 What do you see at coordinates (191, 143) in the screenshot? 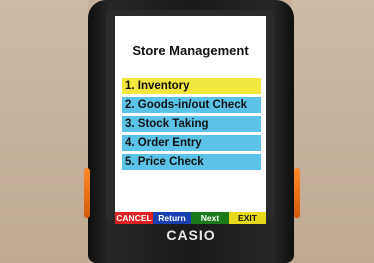
I see `menu-item-order-entry: 4. Order Entry` at bounding box center [191, 143].